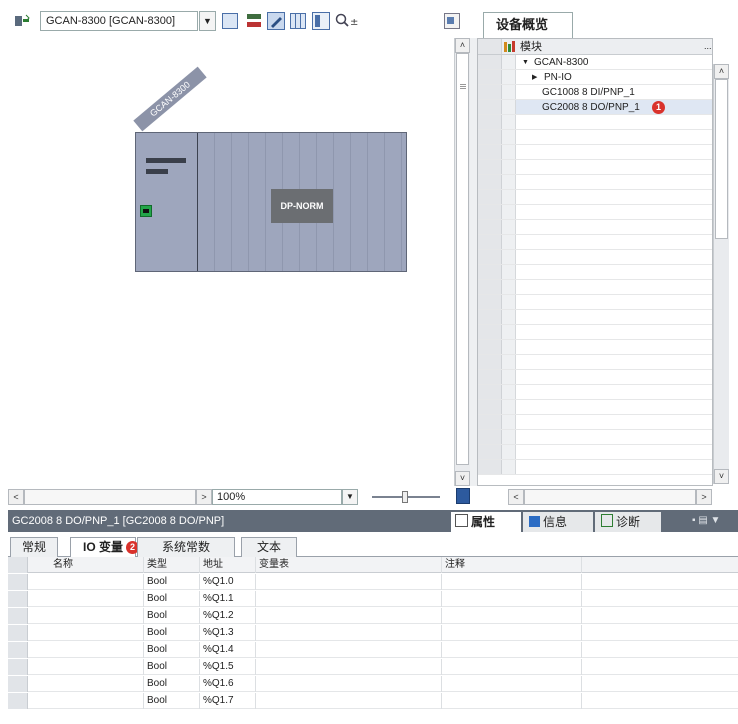 This screenshot has width=738, height=724. I want to click on table-row: Bool %Q1.3, so click(373, 633).